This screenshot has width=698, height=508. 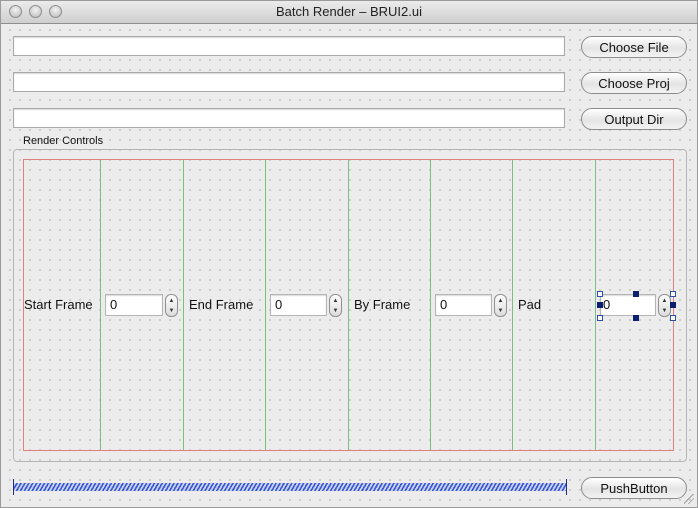 I want to click on by-frame-spinbox: 0 ▲ ▼, so click(x=472, y=305).